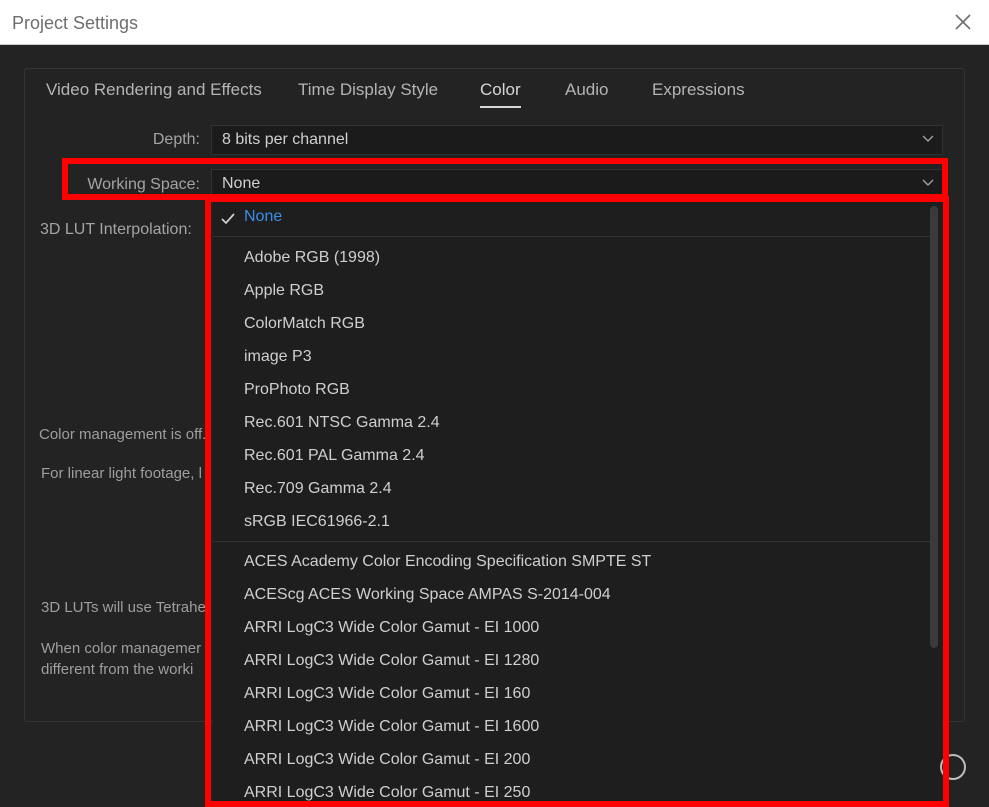 The image size is (989, 807). What do you see at coordinates (75, 23) in the screenshot?
I see `window-title: Project Settings` at bounding box center [75, 23].